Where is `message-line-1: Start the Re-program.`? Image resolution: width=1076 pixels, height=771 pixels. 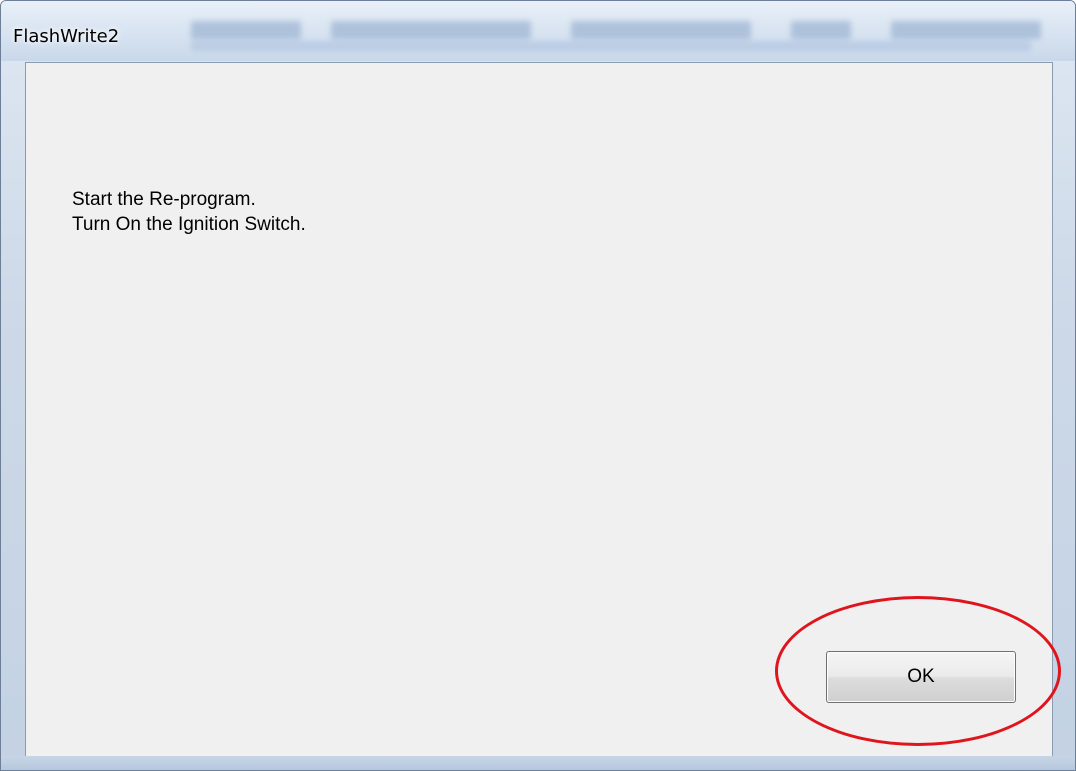
message-line-1: Start the Re-program. is located at coordinates (164, 199).